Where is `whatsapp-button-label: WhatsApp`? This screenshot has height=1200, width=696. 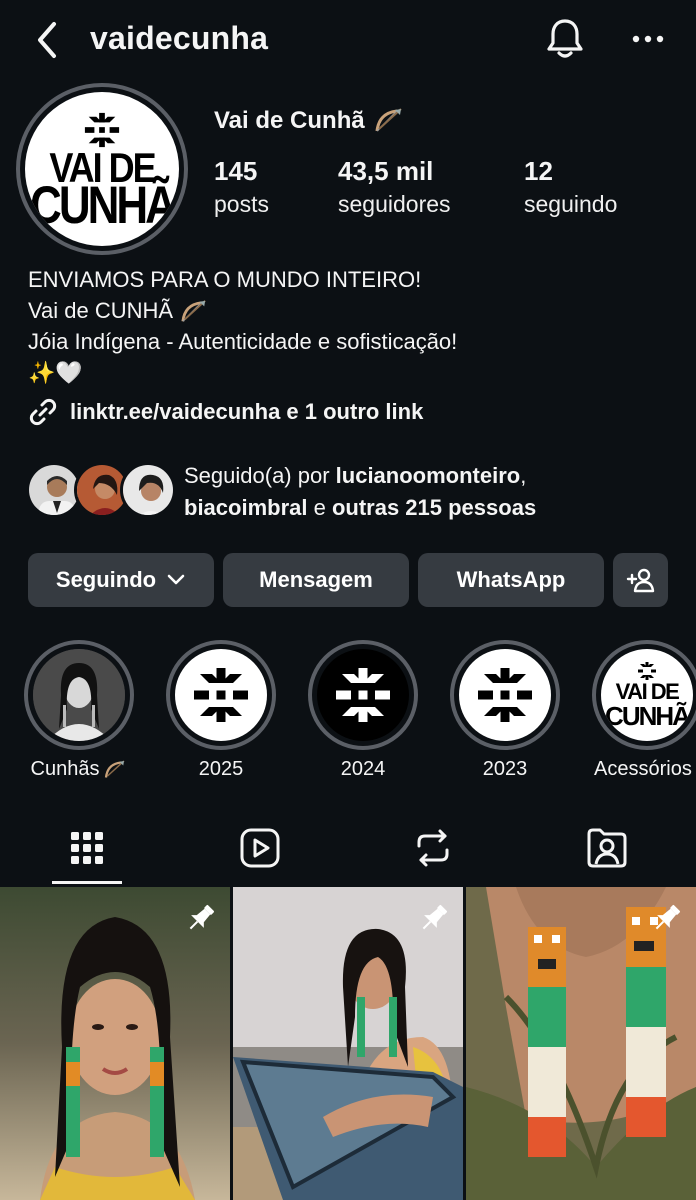 whatsapp-button-label: WhatsApp is located at coordinates (511, 579).